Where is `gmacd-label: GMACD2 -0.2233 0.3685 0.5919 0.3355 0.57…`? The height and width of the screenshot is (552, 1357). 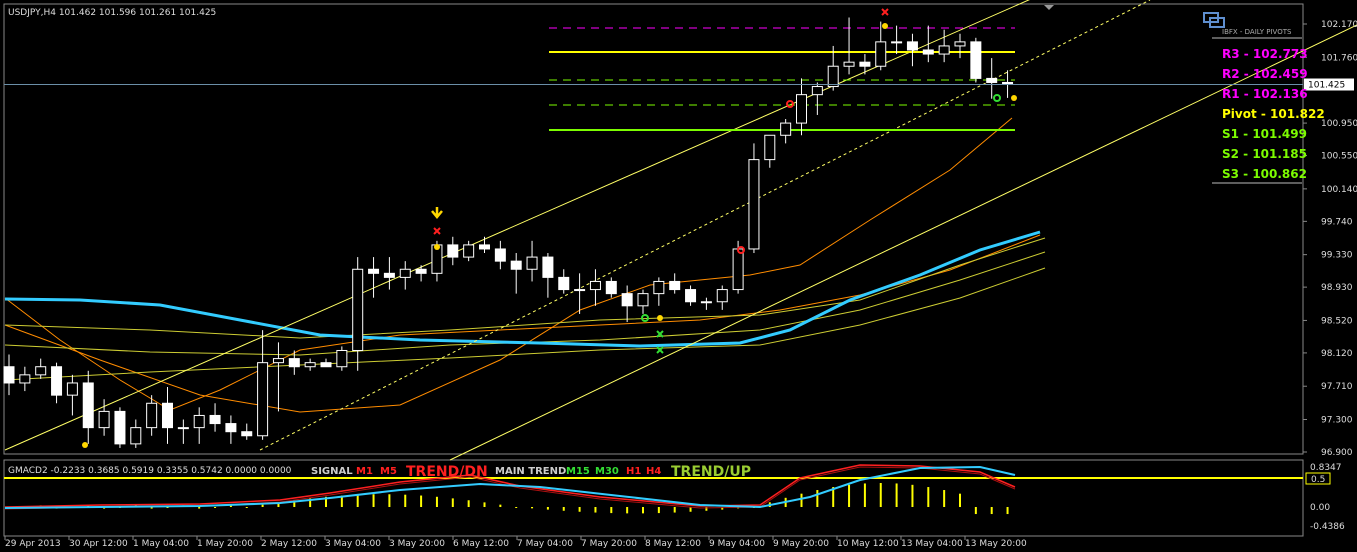 gmacd-label: GMACD2 -0.2233 0.3685 0.5919 0.3355 0.57… is located at coordinates (150, 471).